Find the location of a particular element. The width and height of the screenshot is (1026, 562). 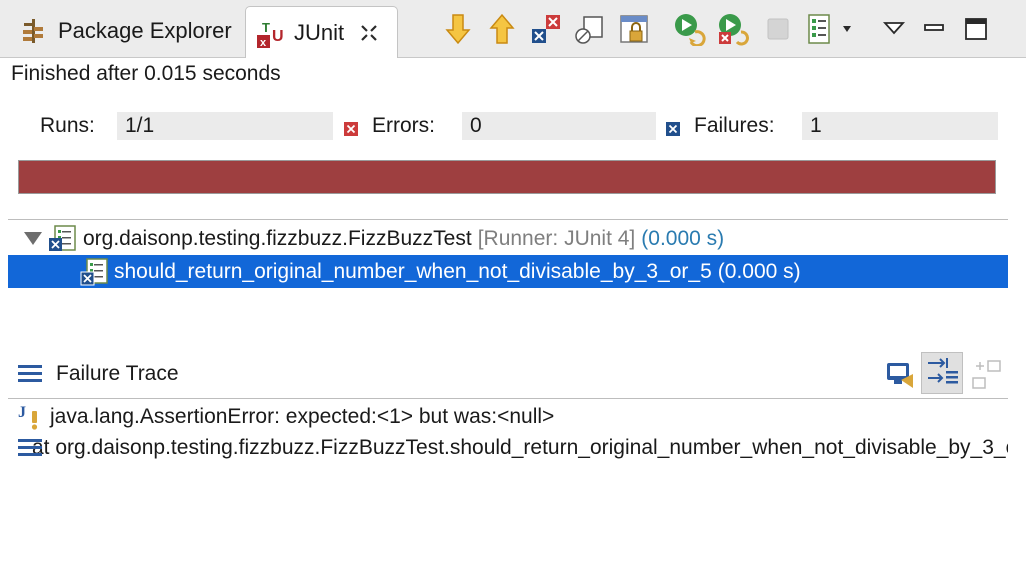

close-icon is located at coordinates (369, 33).